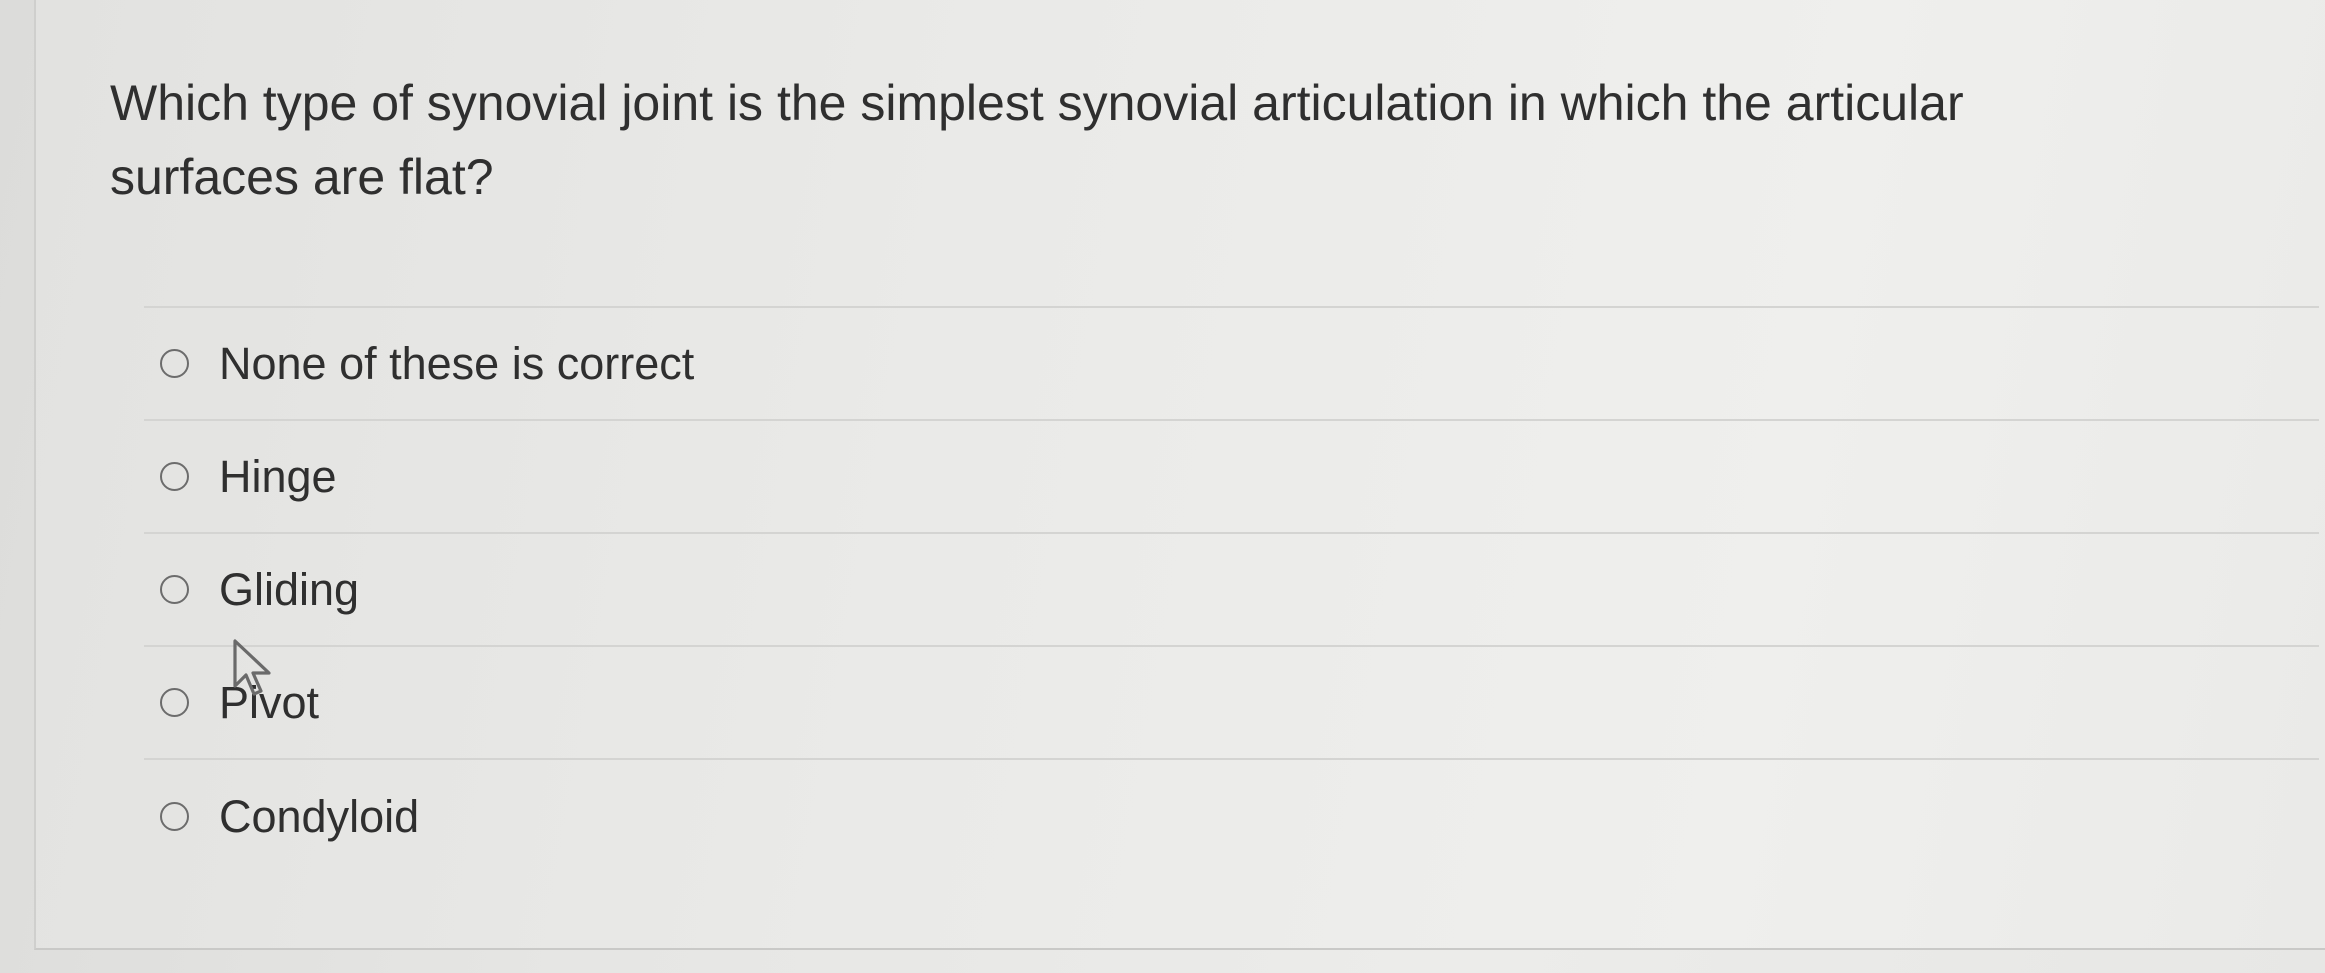 Image resolution: width=2325 pixels, height=973 pixels. Describe the element at coordinates (457, 363) in the screenshot. I see `option-label: None of these is correct` at that location.